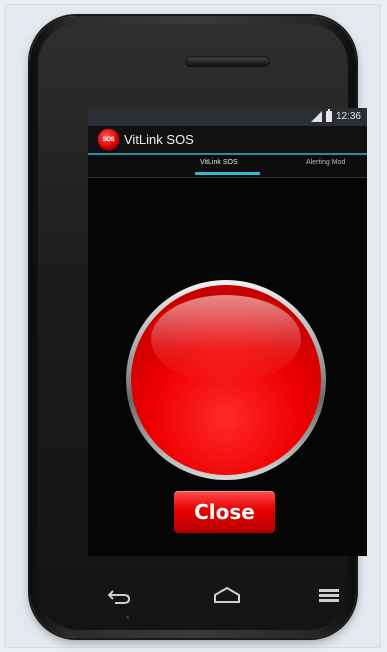  I want to click on tab-active-indicator, so click(227, 173).